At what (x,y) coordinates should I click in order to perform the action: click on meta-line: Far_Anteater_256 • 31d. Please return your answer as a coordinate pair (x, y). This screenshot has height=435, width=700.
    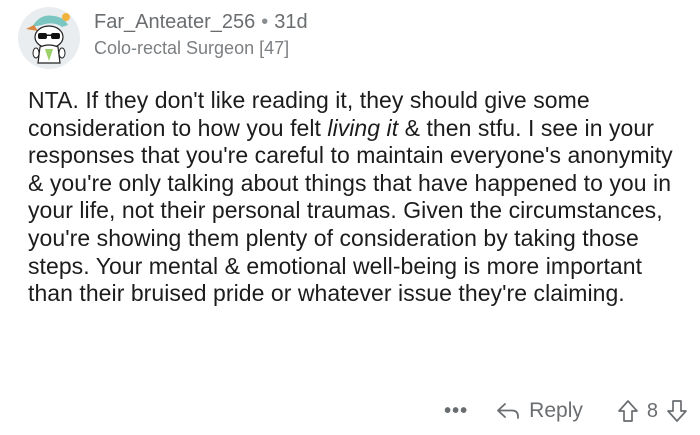
    Looking at the image, I should click on (201, 22).